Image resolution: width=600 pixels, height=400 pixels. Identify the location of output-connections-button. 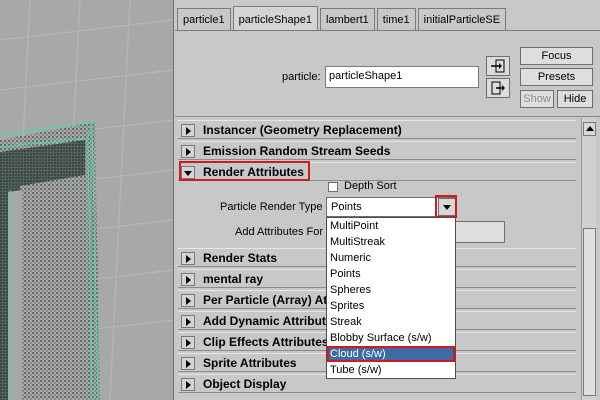
(498, 88).